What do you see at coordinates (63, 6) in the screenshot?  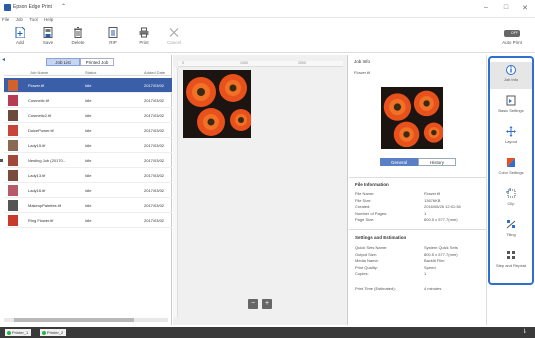 I see `pin-icon: ⌃` at bounding box center [63, 6].